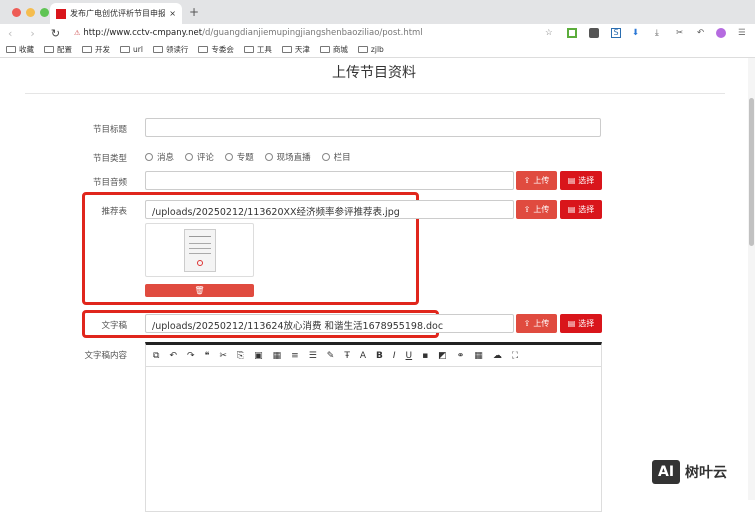 This screenshot has height=517, width=755. I want to click on bookmark-folder: 收藏, so click(20, 49).